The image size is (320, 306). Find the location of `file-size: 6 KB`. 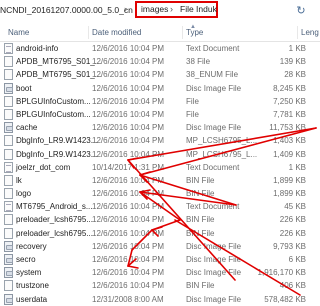

file-size: 6 KB is located at coordinates (297, 259).